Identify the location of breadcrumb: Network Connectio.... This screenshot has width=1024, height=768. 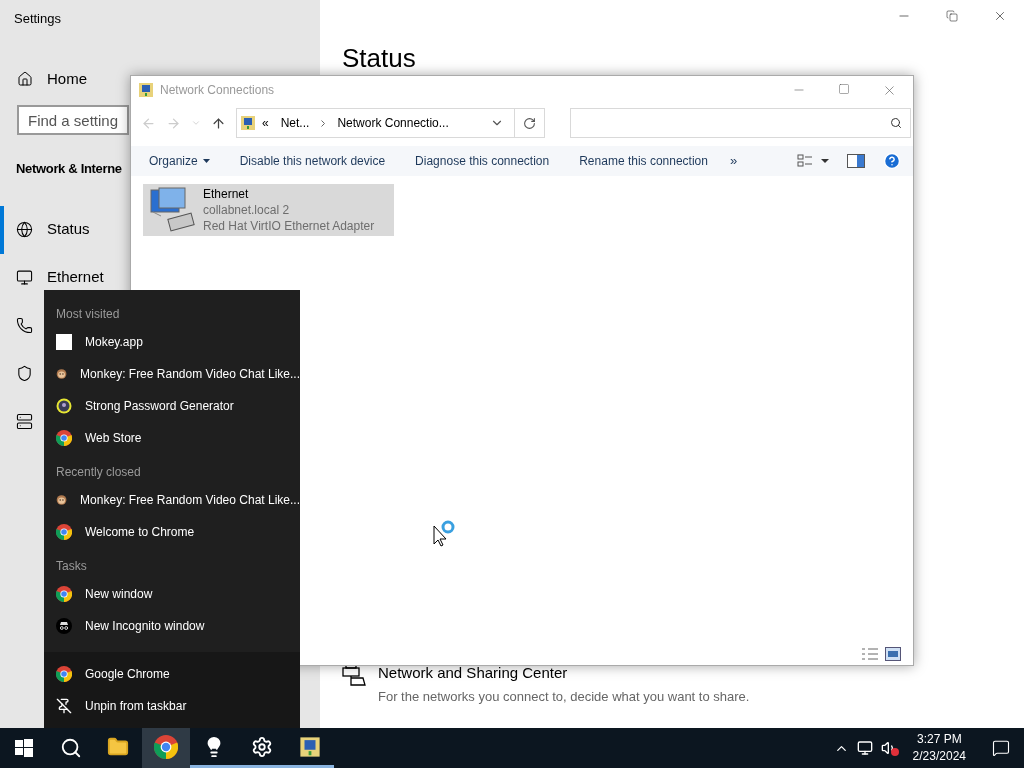
(393, 123).